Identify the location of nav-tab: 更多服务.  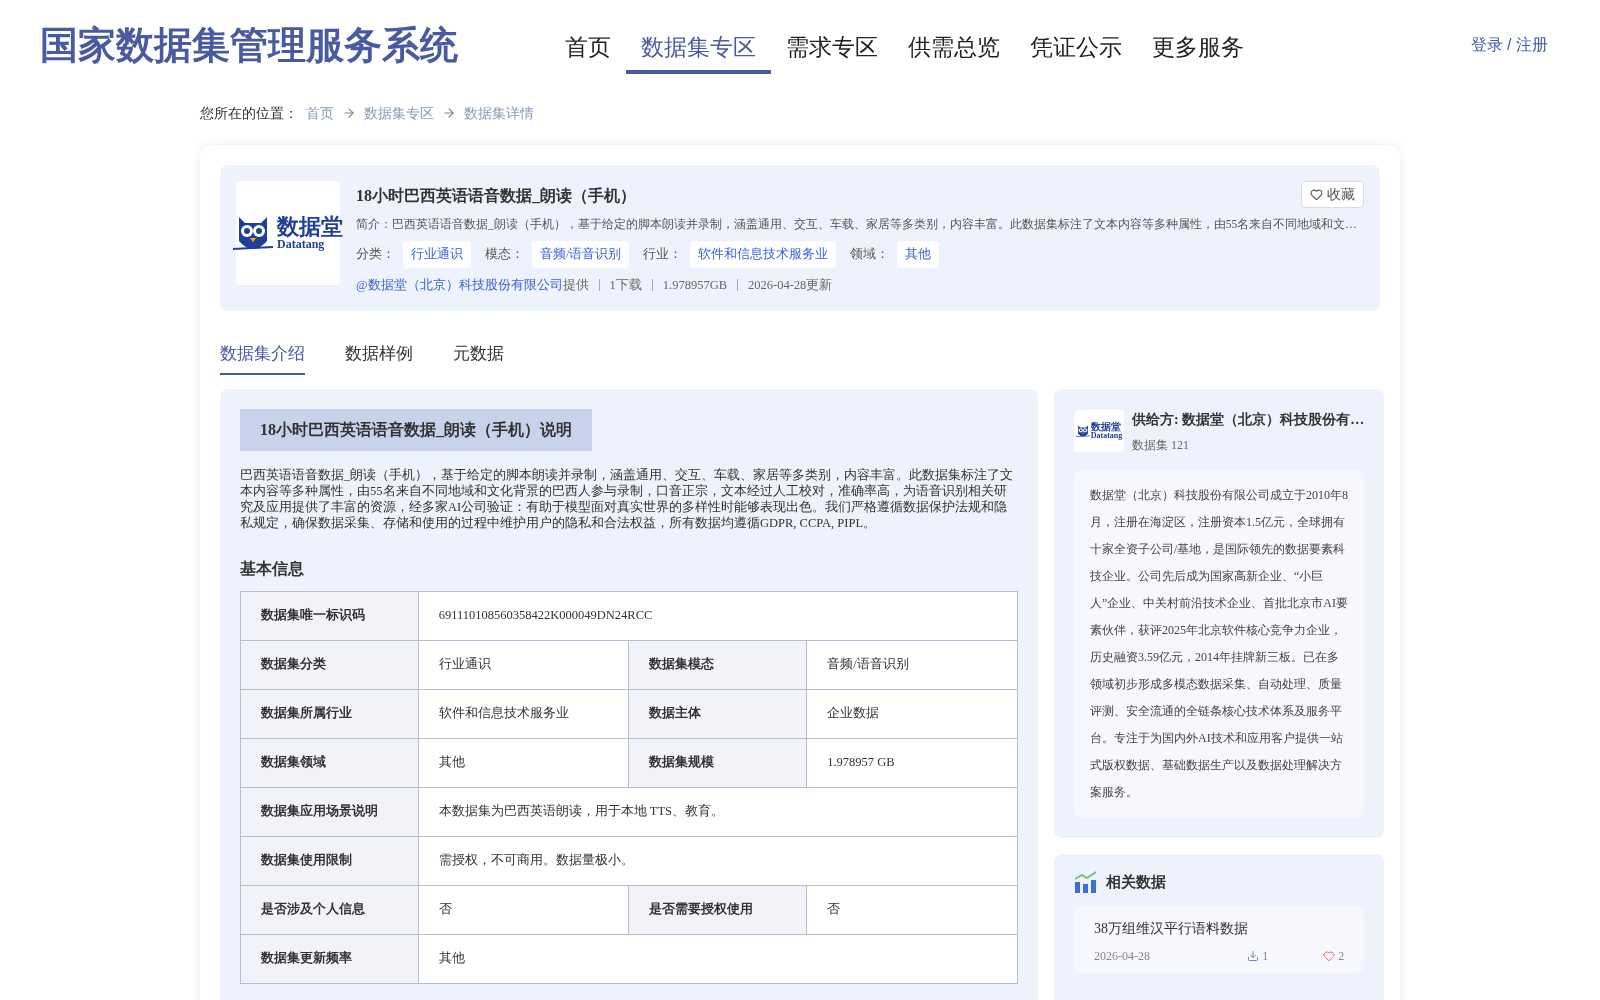
(1198, 45).